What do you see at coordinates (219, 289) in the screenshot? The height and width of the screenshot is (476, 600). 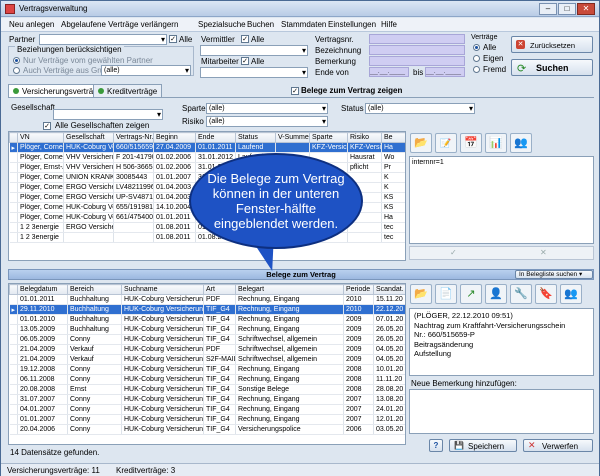 I see `col-art: Art` at bounding box center [219, 289].